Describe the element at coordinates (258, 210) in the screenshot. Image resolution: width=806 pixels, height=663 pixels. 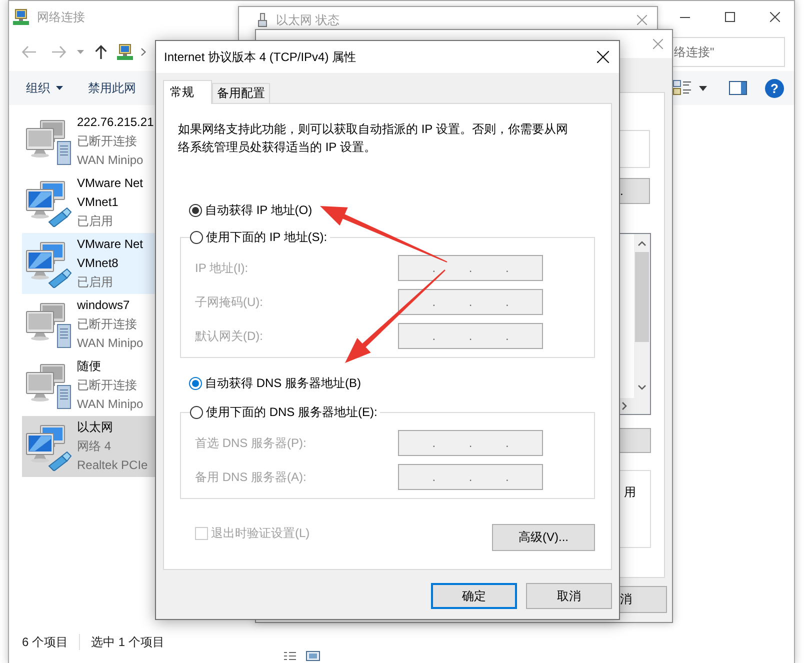
I see `radio-label: 自动获得 IP 地址(O)` at that location.